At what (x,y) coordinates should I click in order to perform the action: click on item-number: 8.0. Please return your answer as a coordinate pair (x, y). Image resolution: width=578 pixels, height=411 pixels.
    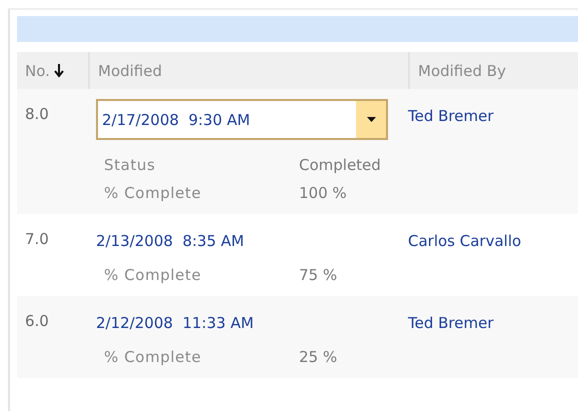
    Looking at the image, I should click on (37, 114).